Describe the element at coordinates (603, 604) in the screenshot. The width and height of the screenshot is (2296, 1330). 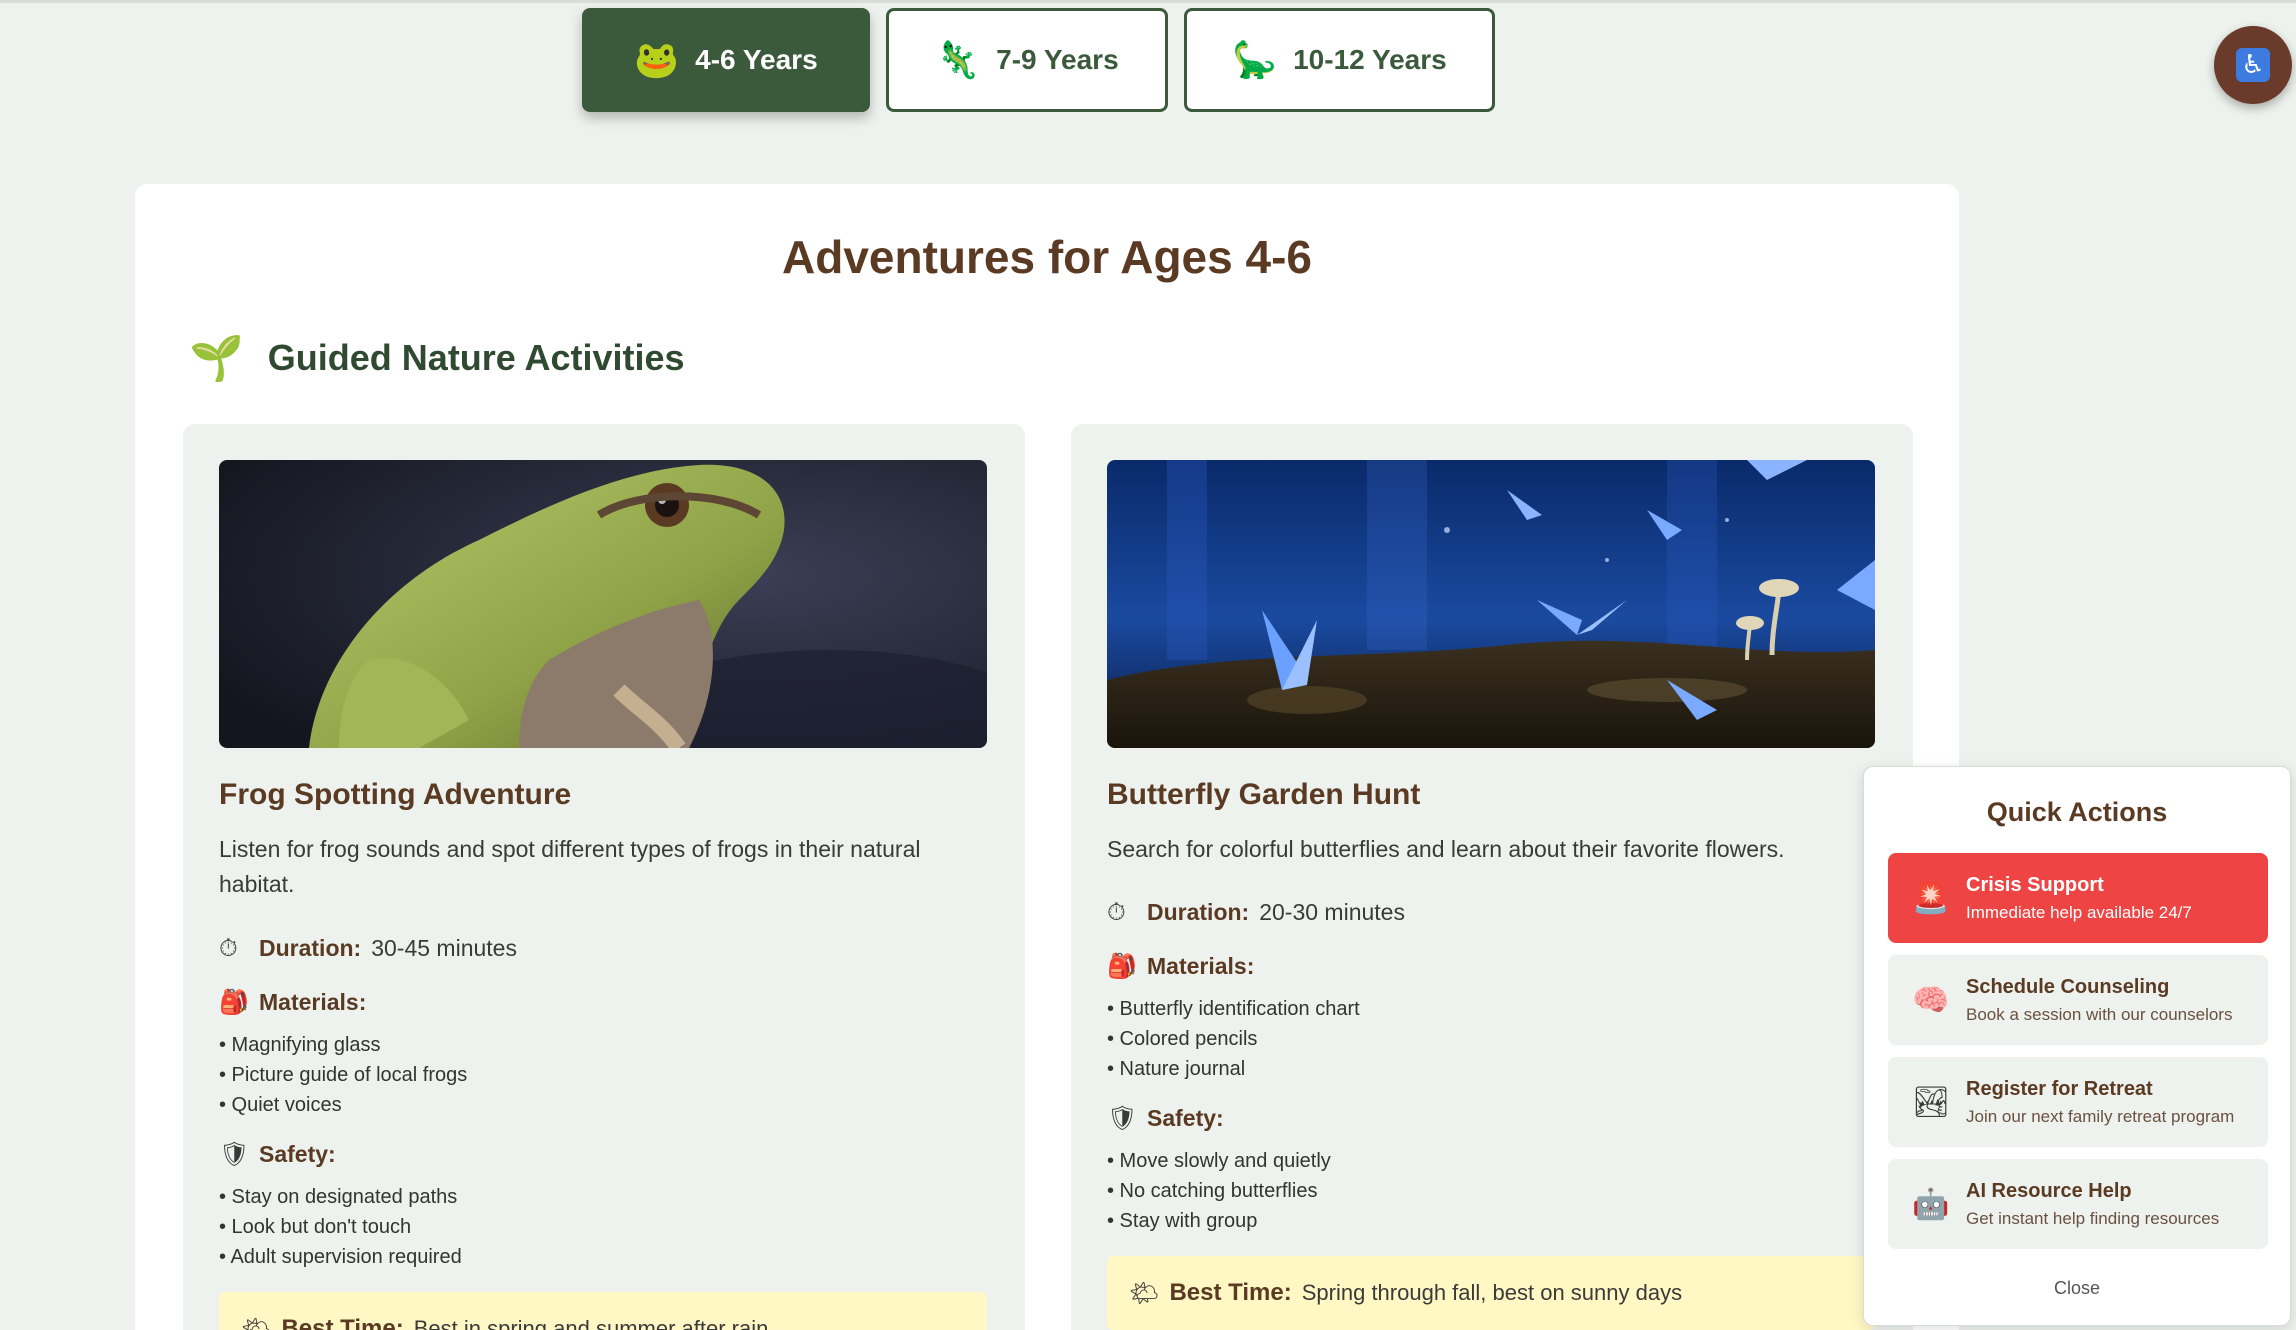
I see `frog-photo` at that location.